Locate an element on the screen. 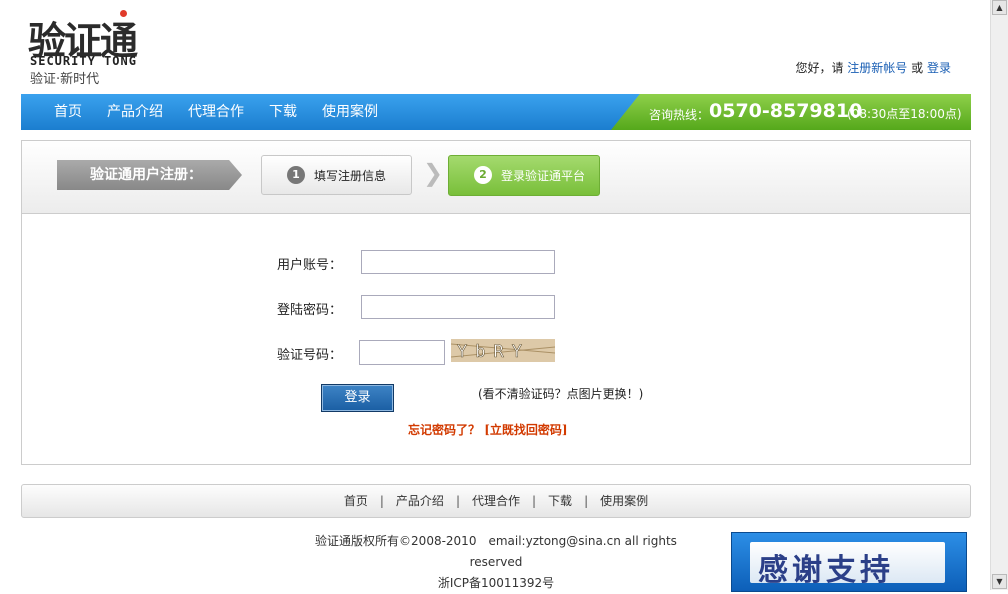 This screenshot has height=594, width=1008. triangle-down-icon: ▼ is located at coordinates (999, 581).